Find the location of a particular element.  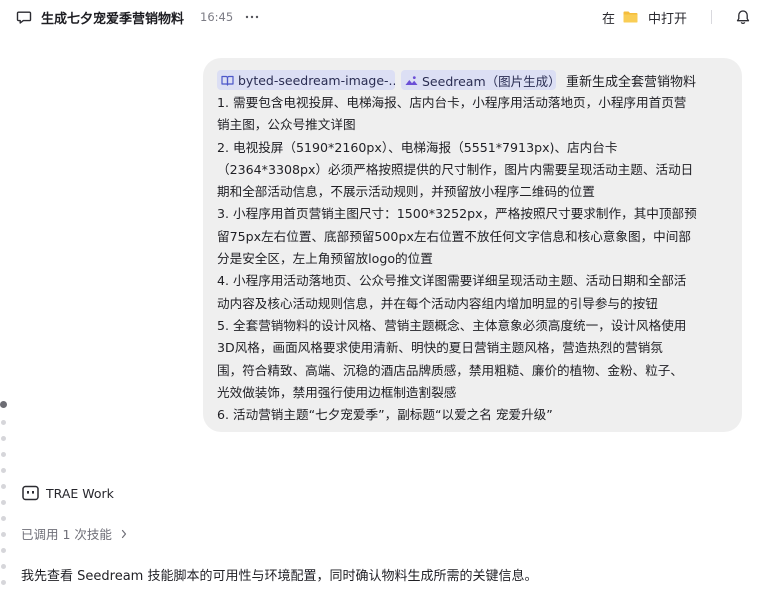

agent-name: TRAE Work is located at coordinates (80, 493).